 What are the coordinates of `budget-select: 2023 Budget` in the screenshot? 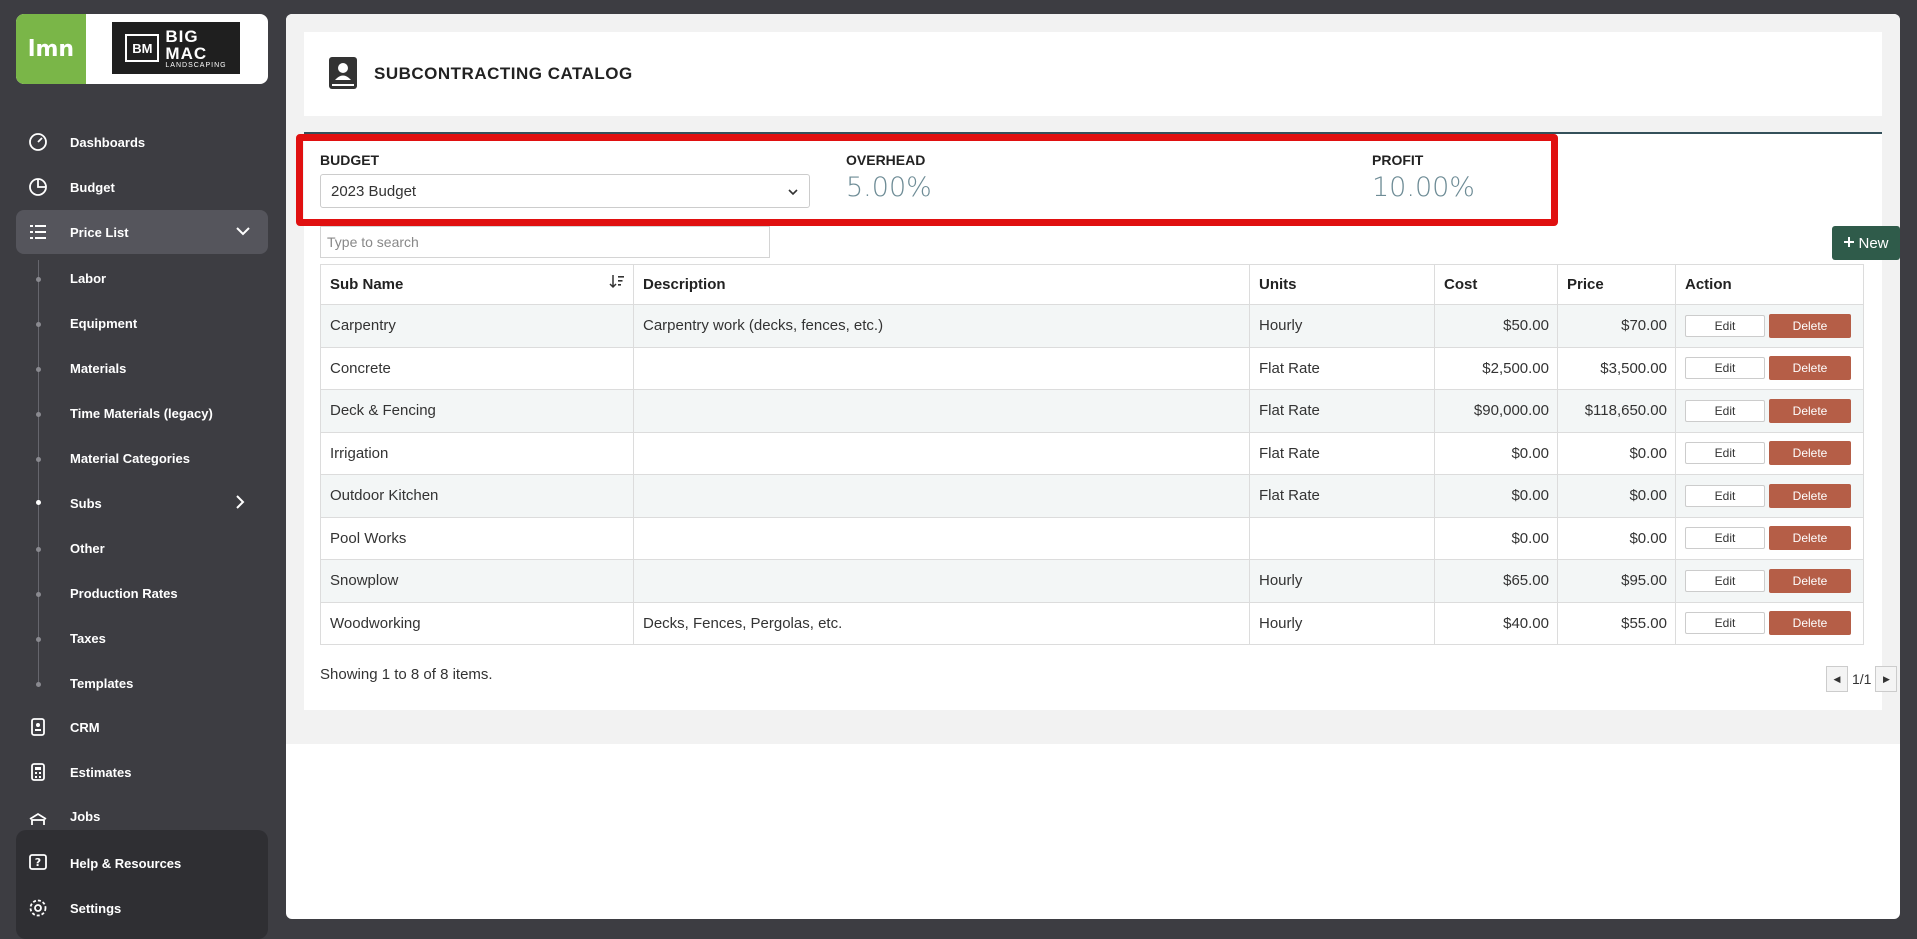 It's located at (565, 191).